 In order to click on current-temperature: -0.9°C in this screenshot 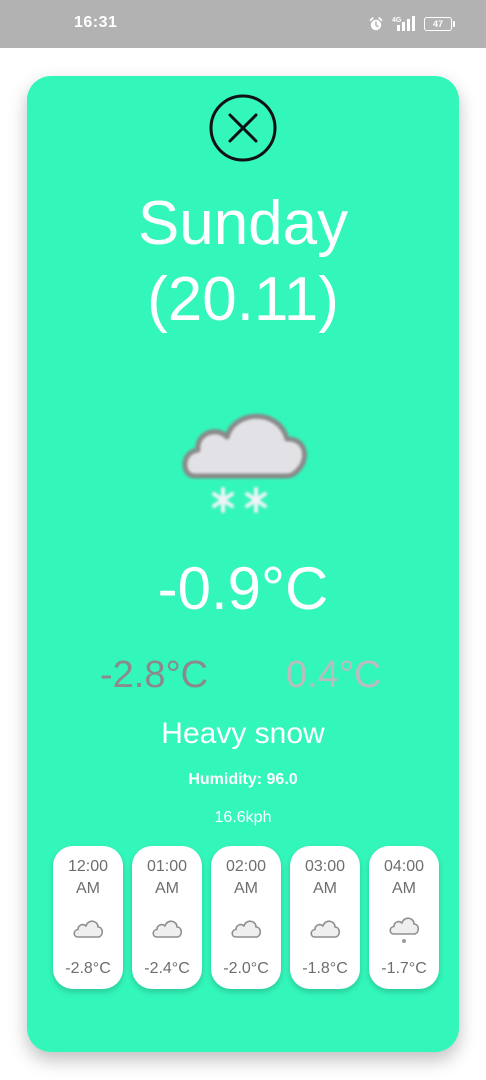, I will do `click(243, 588)`.